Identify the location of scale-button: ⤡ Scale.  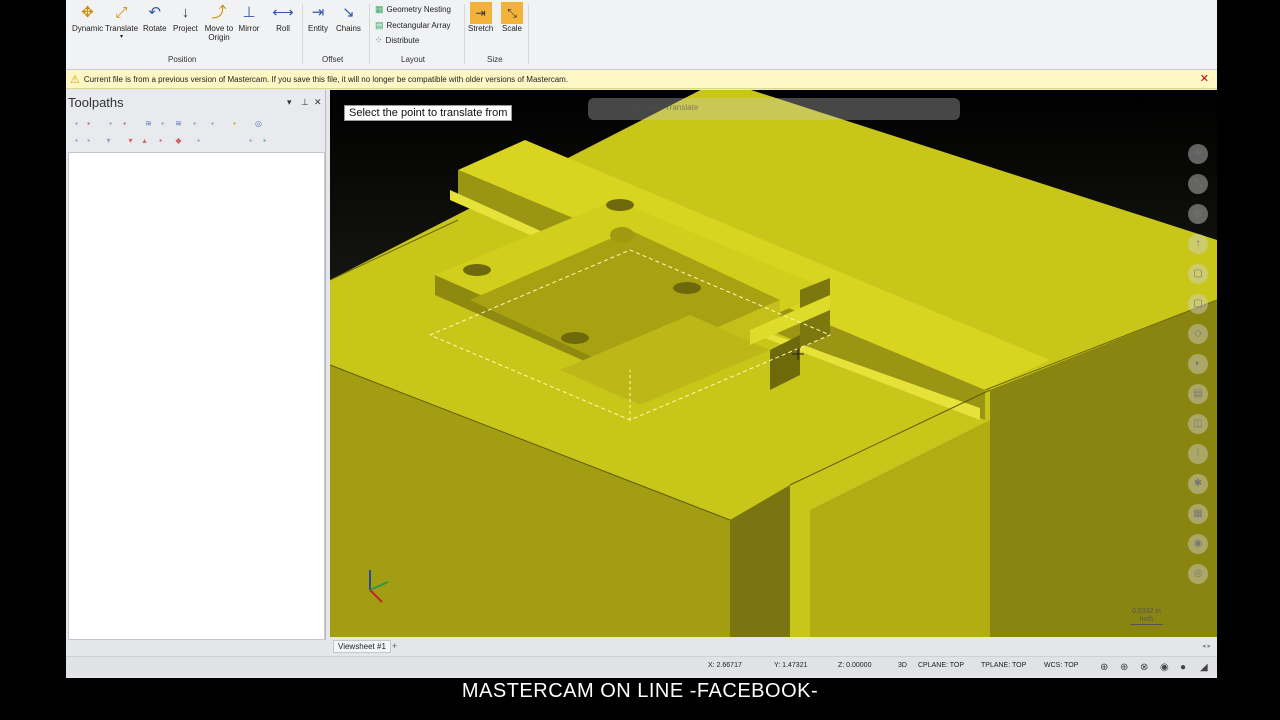
(512, 17).